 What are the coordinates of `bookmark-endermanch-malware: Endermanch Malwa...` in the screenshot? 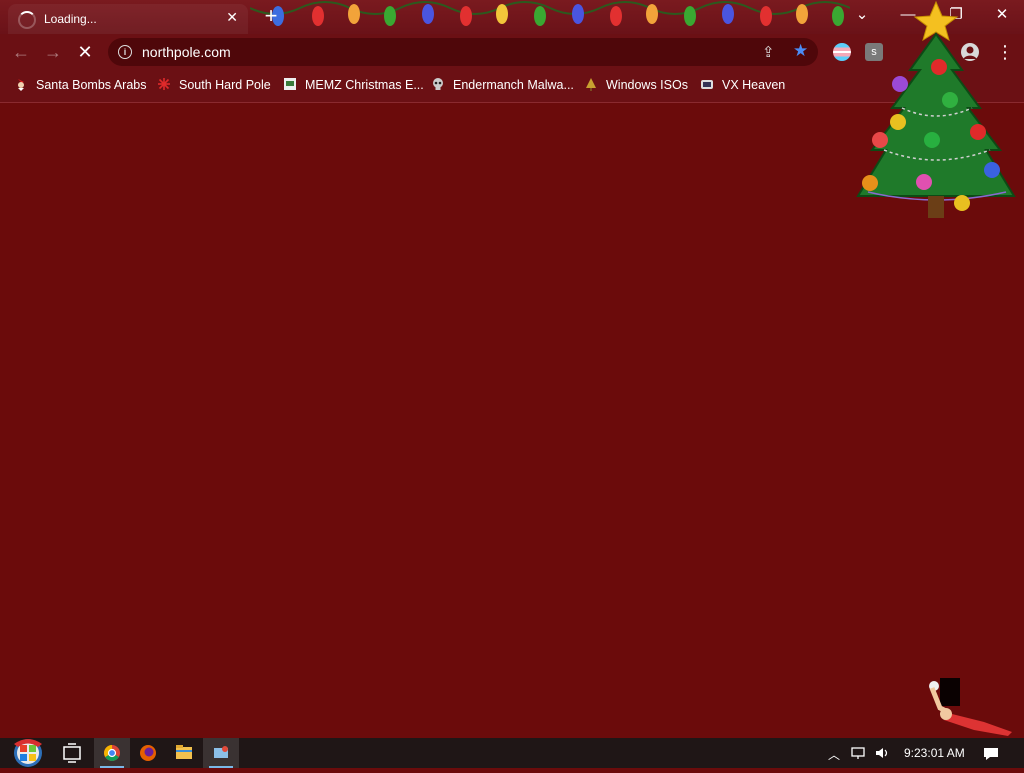 It's located at (502, 86).